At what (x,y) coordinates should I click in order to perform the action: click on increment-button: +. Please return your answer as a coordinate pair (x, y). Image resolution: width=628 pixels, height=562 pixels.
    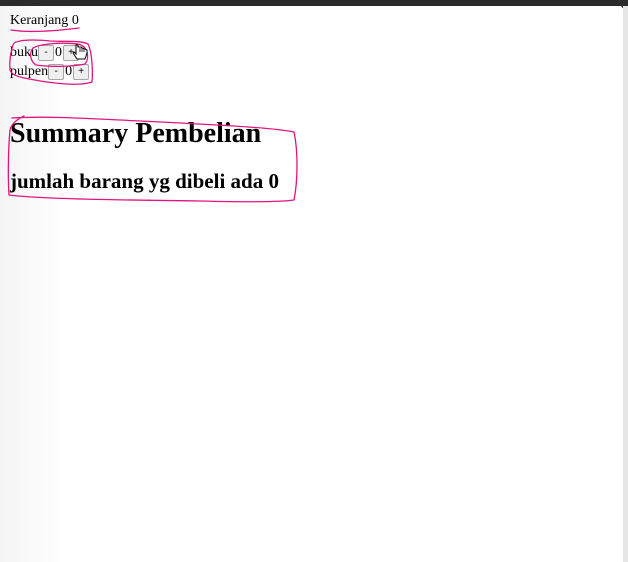
    Looking at the image, I should click on (81, 72).